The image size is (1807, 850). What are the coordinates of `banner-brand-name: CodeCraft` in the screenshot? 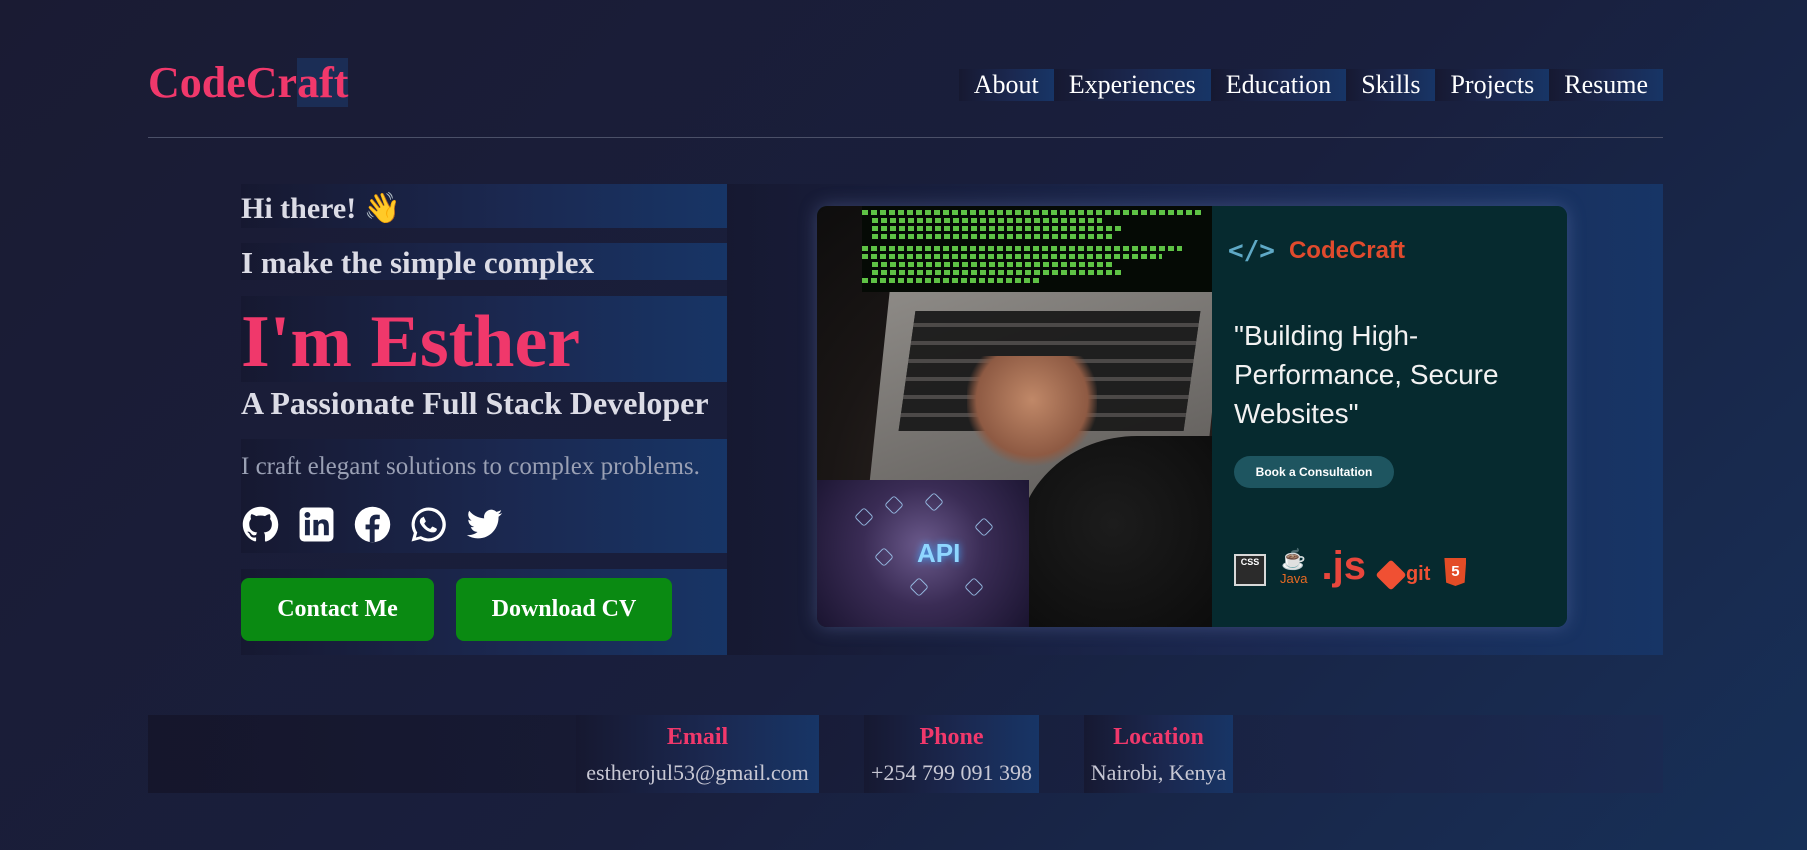 It's located at (1346, 250).